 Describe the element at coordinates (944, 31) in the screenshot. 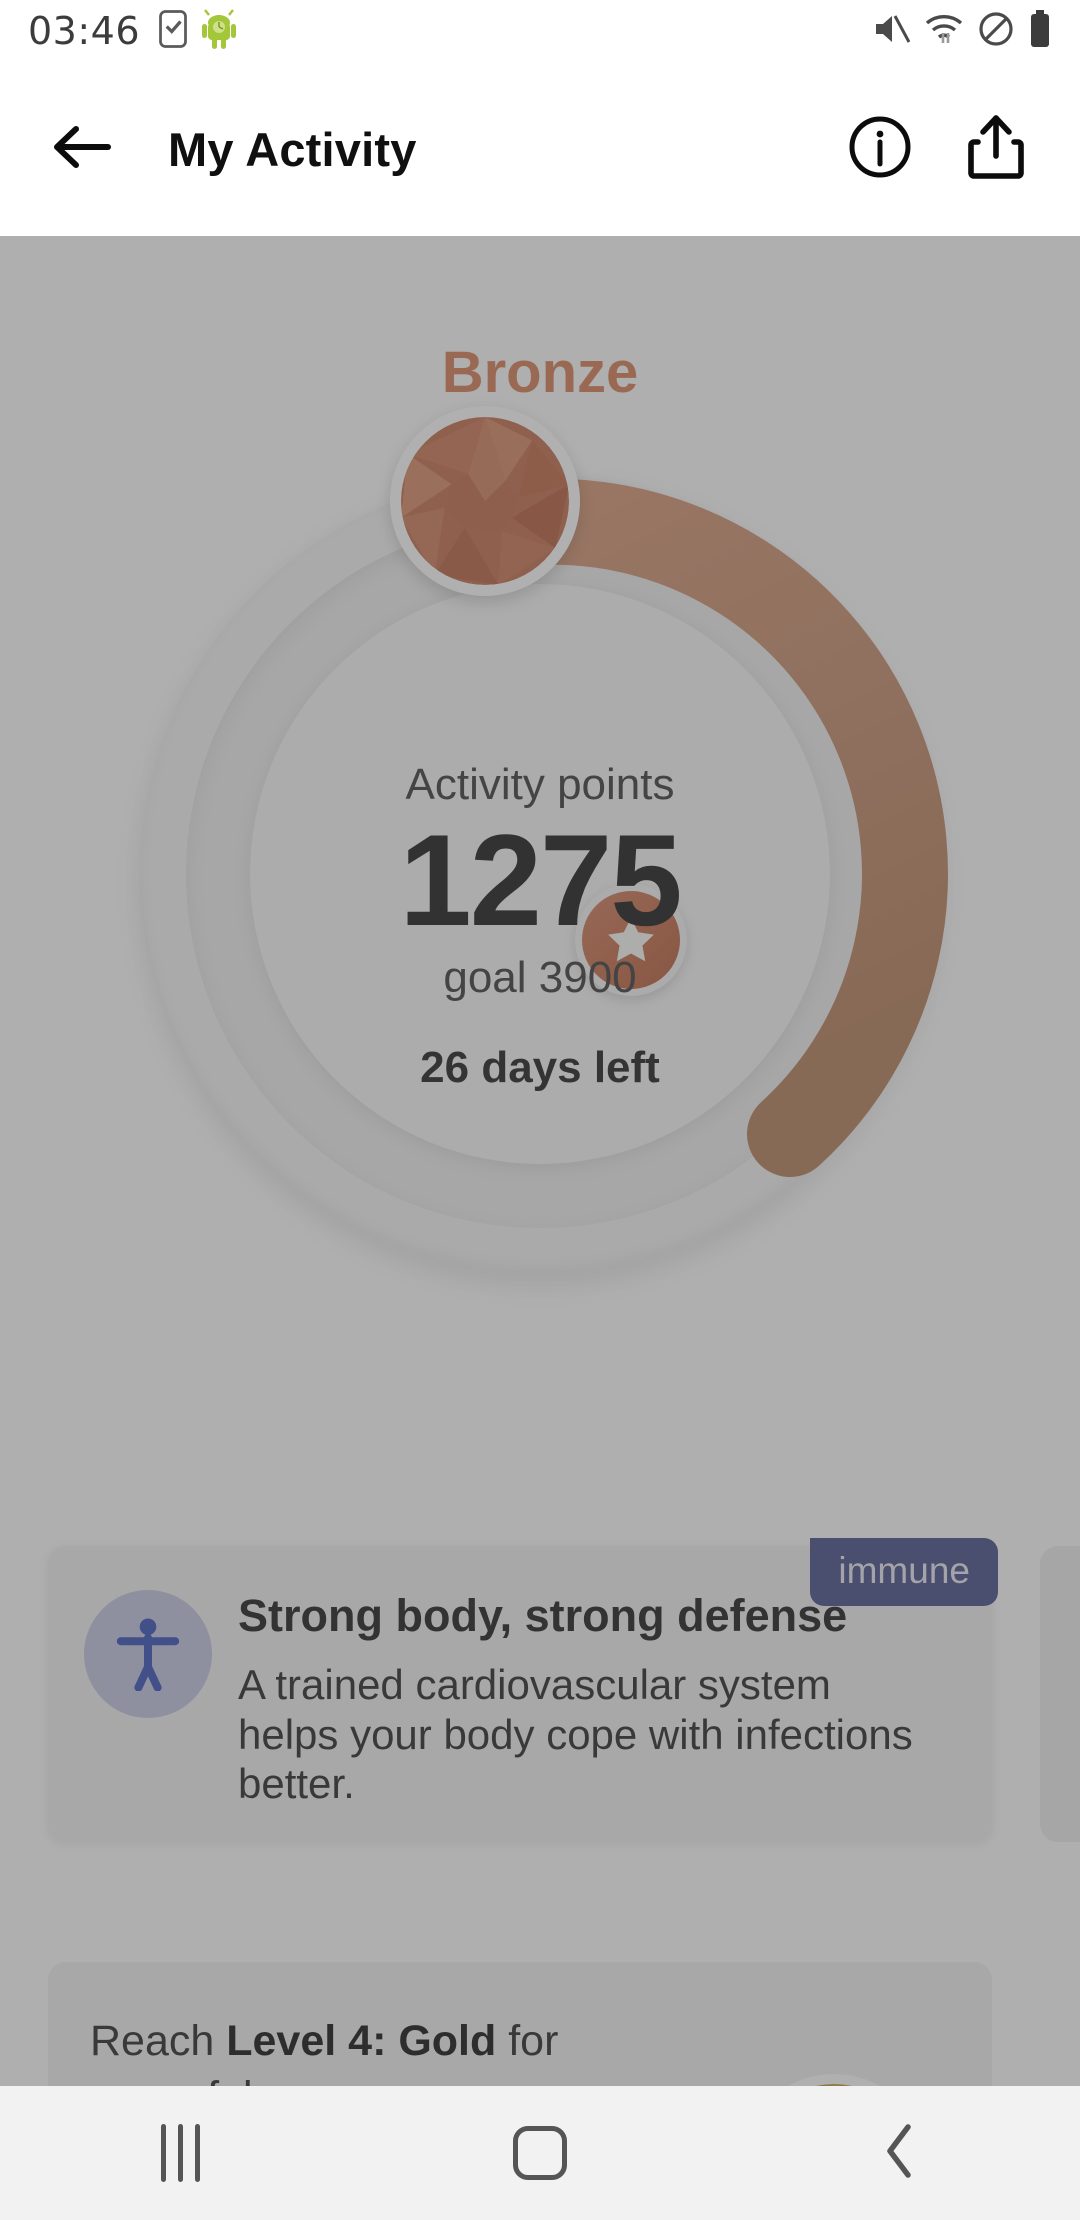

I see `wifi-icon` at that location.